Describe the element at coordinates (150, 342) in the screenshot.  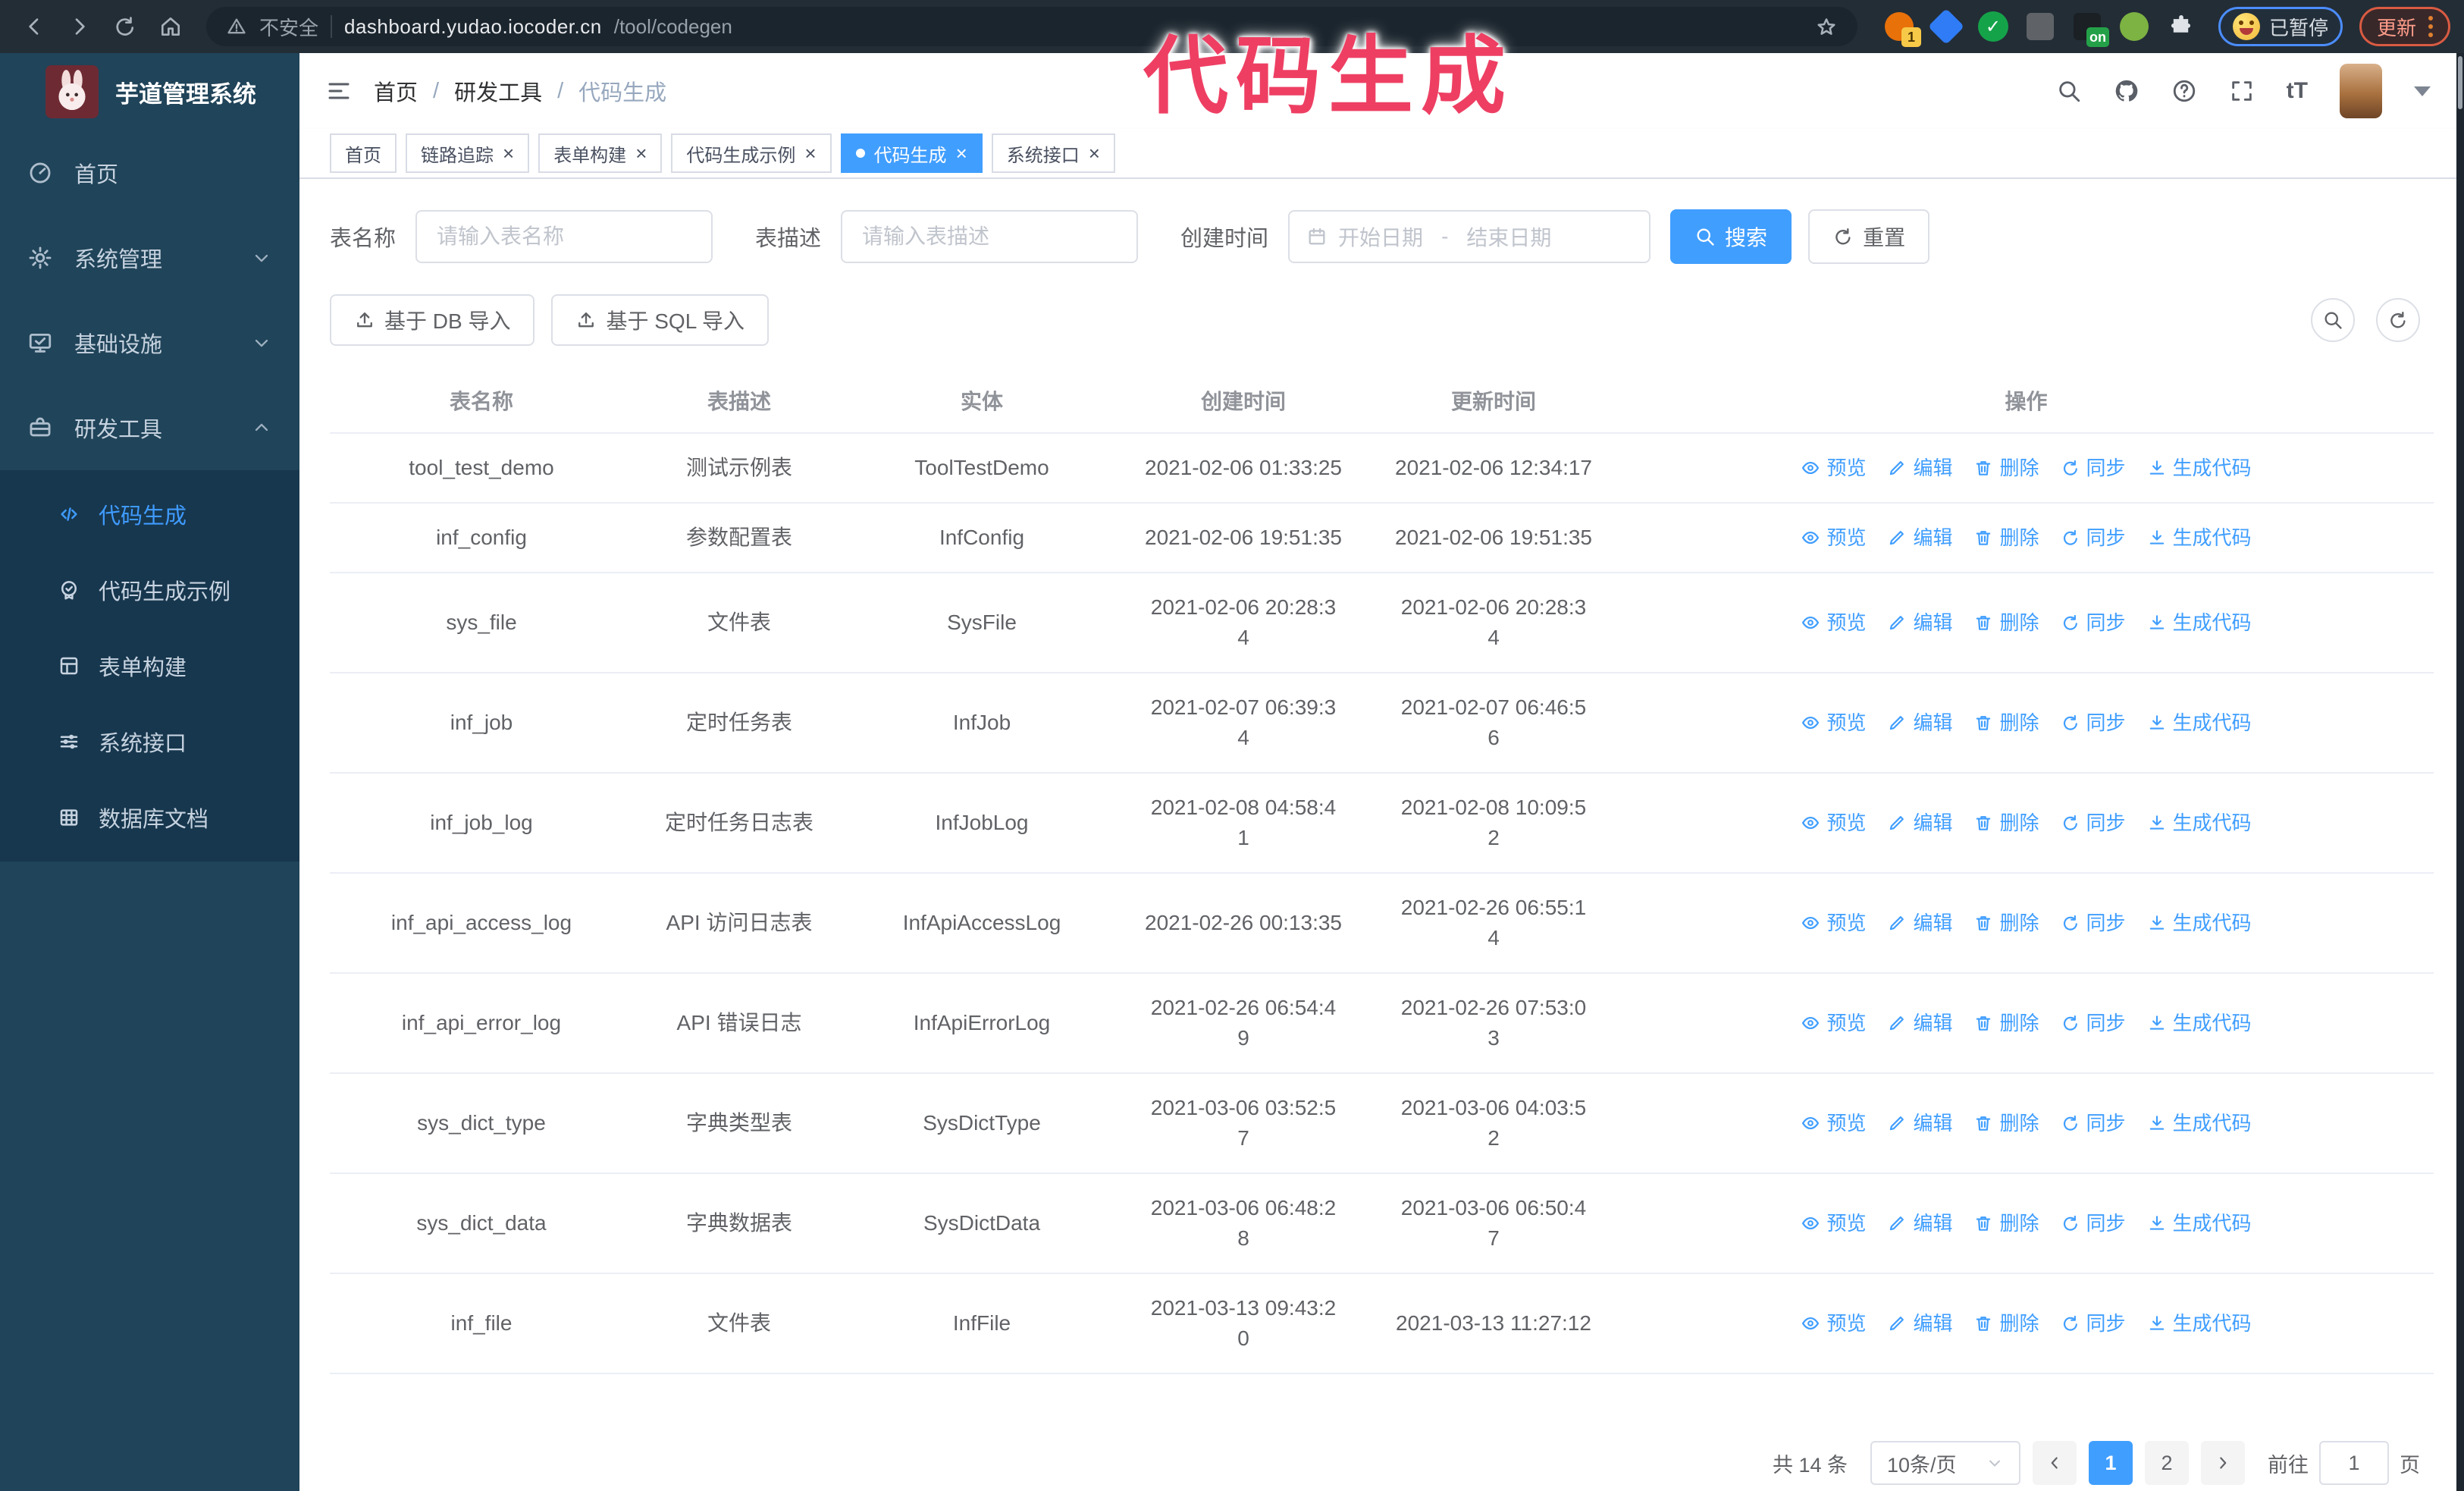
I see `sidebar-item-infra: 基础设施` at that location.